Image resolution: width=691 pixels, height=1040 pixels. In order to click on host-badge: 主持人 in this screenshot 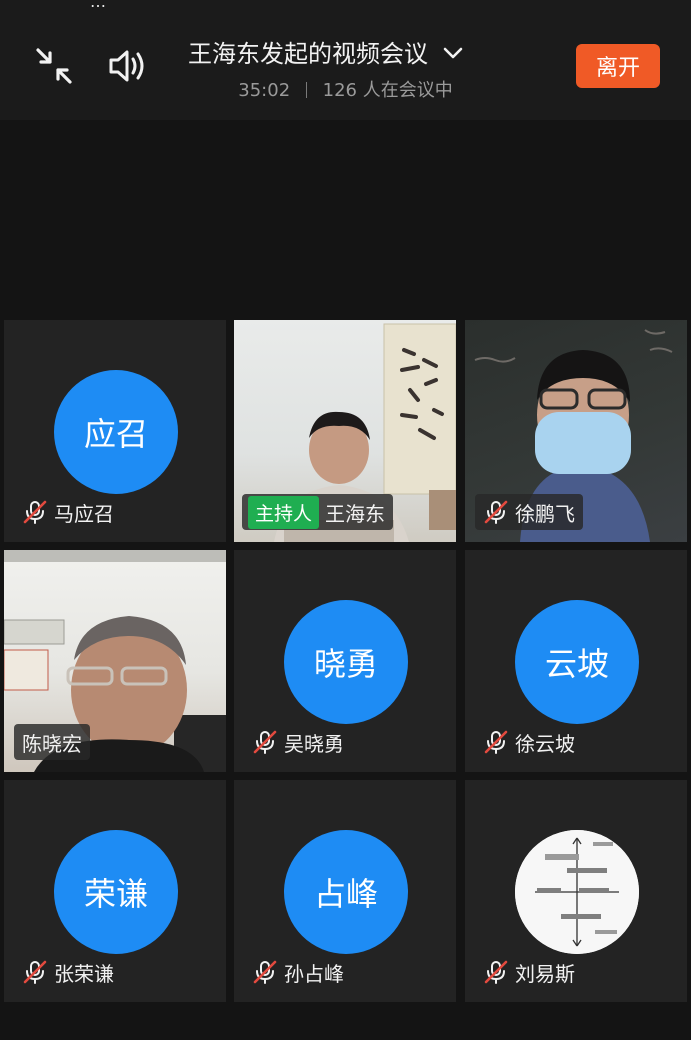, I will do `click(284, 512)`.